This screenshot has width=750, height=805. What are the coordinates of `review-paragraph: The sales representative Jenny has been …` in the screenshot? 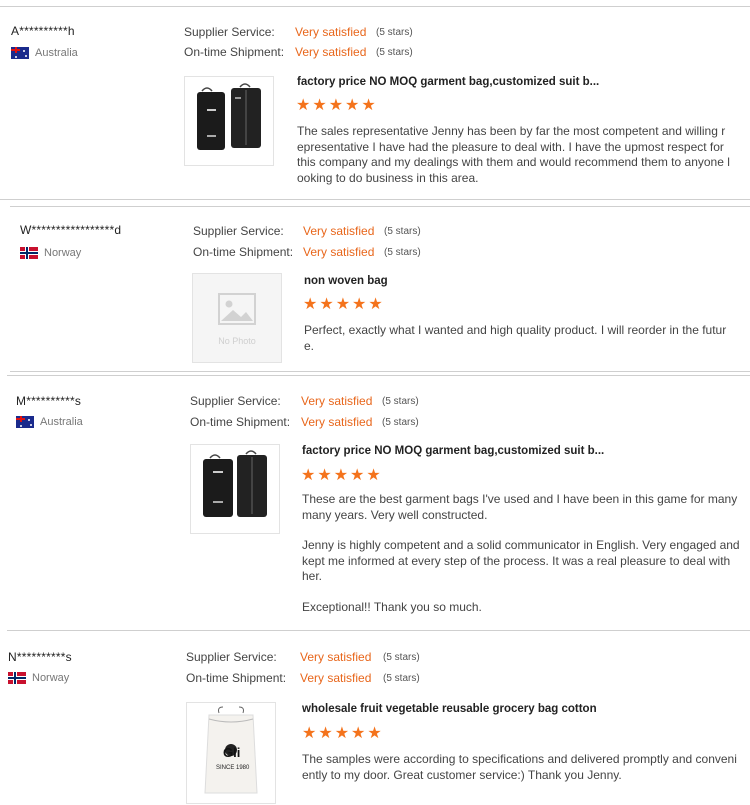 It's located at (513, 154).